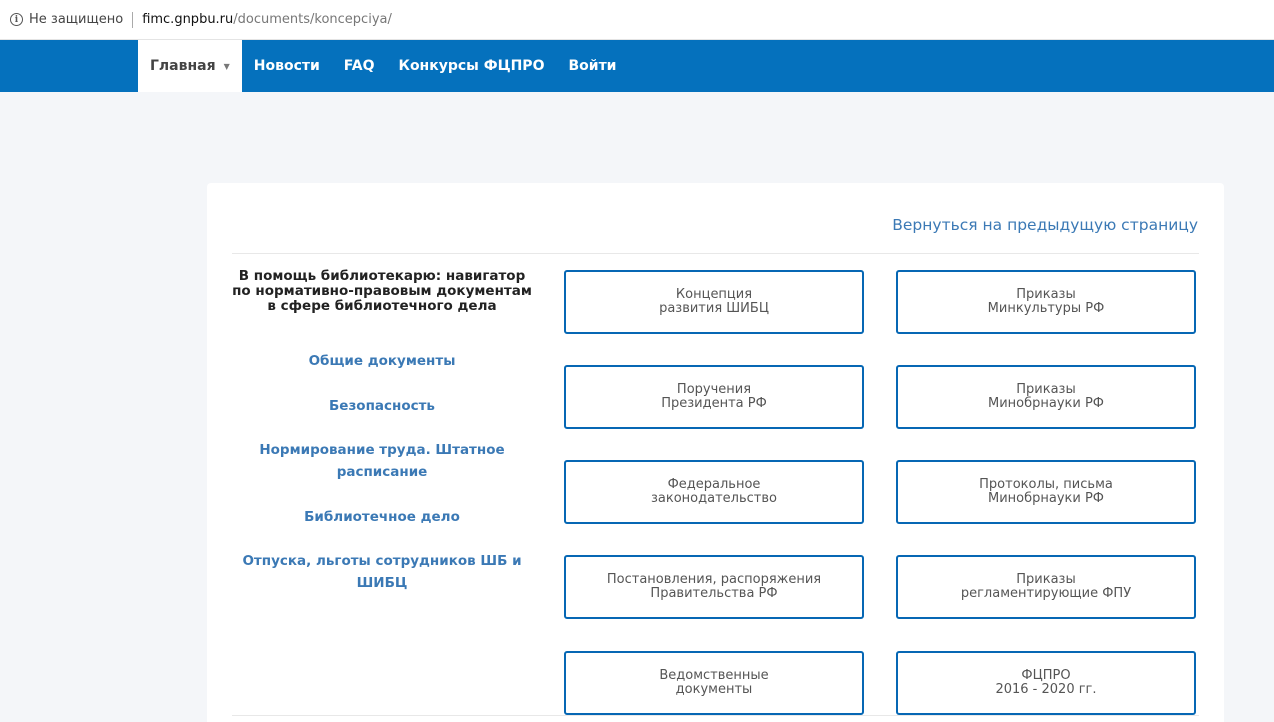 The width and height of the screenshot is (1274, 722). What do you see at coordinates (382, 461) in the screenshot?
I see `sidebar-link-labor-rationing: Нормирование труда. Штатное расписание` at bounding box center [382, 461].